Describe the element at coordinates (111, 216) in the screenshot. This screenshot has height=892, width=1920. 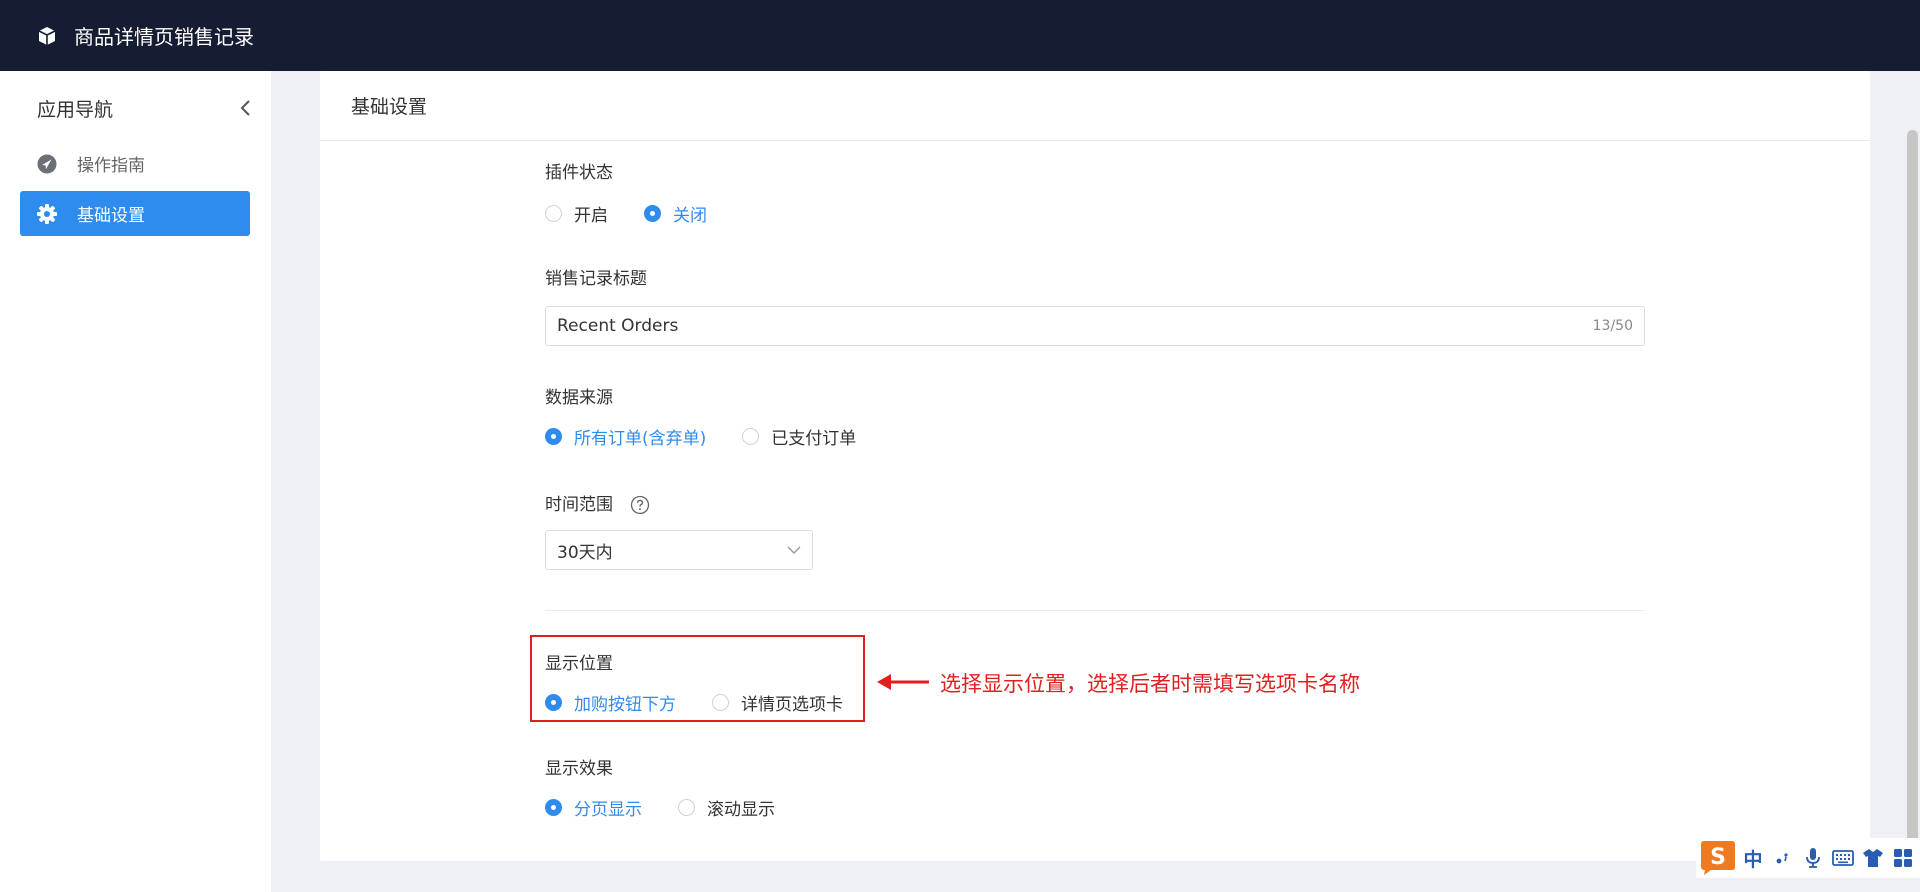
I see `sidebar-item-label: 基础设置` at that location.